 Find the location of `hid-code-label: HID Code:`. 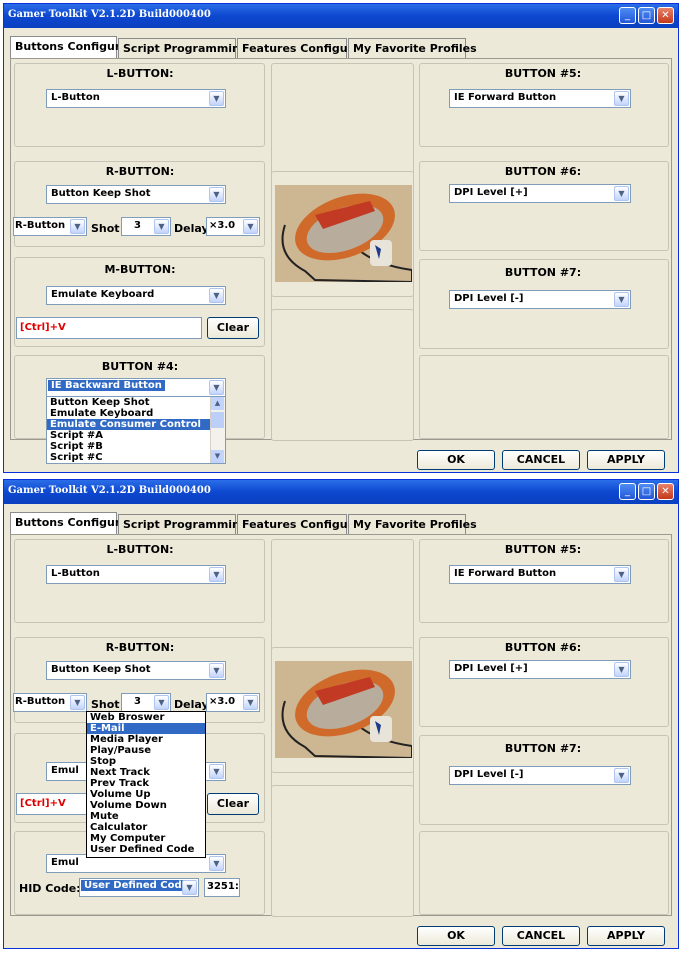

hid-code-label: HID Code: is located at coordinates (50, 888).